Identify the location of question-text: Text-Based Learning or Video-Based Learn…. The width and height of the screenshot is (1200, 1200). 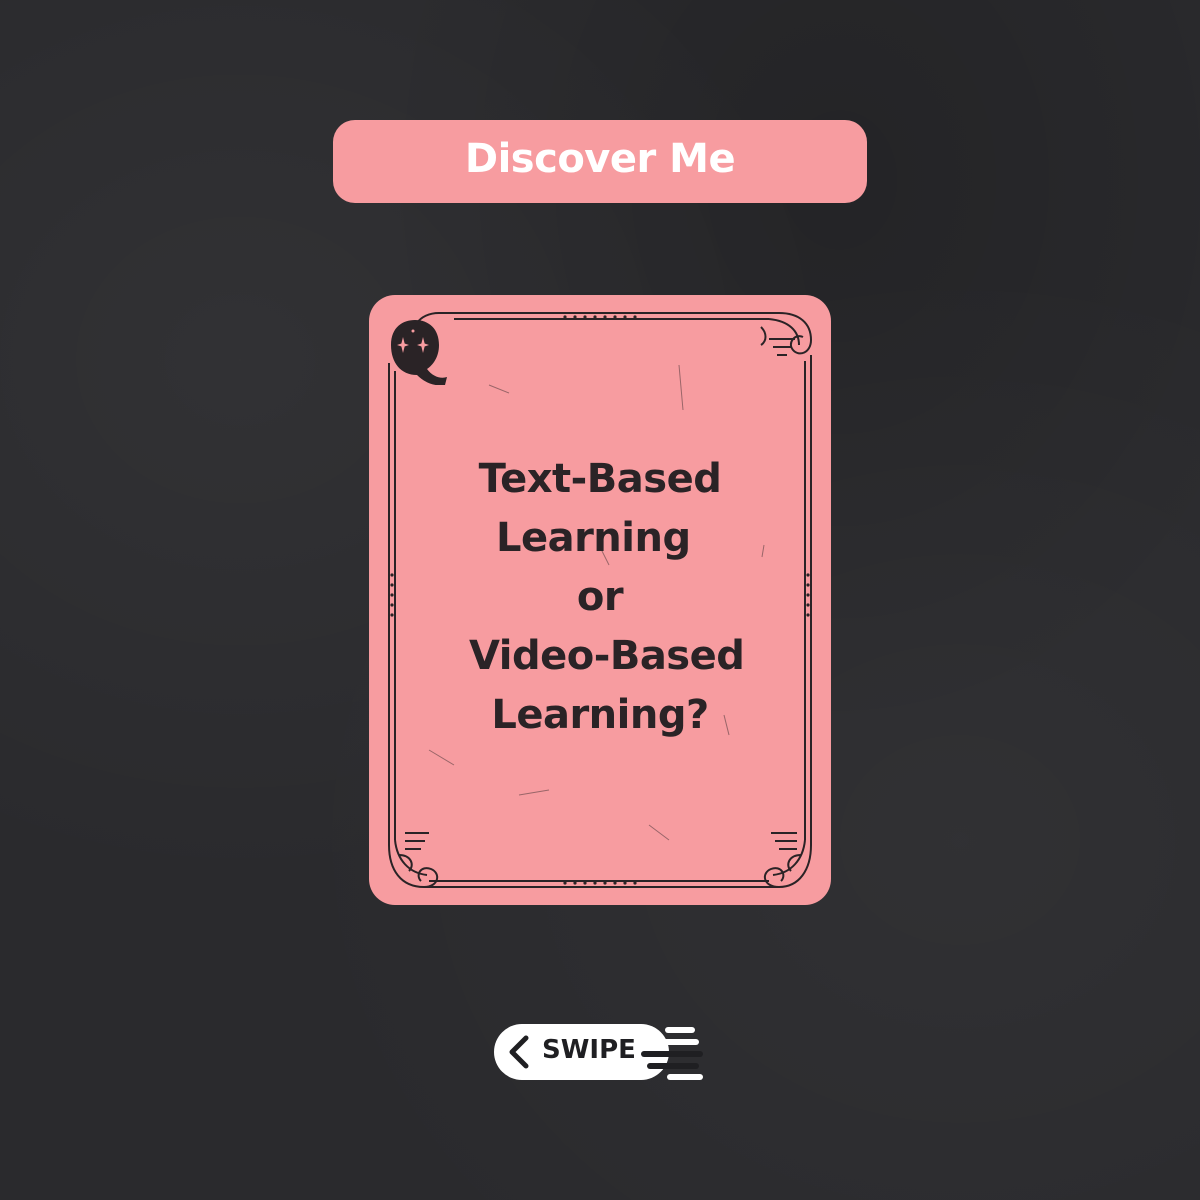
(600, 597).